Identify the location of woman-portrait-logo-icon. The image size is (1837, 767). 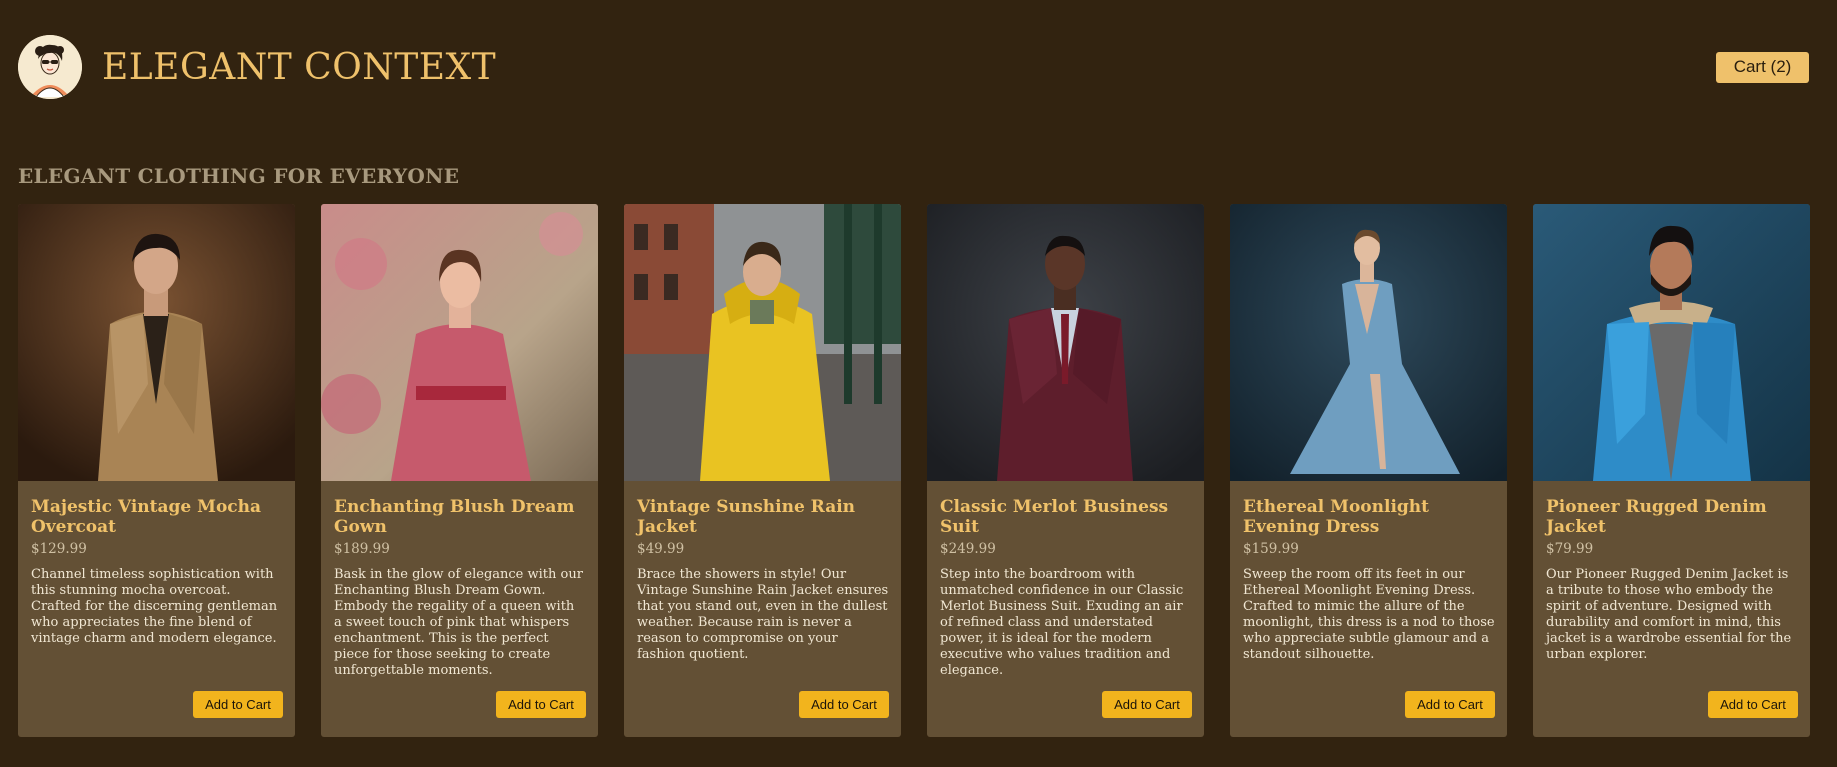
(50, 67).